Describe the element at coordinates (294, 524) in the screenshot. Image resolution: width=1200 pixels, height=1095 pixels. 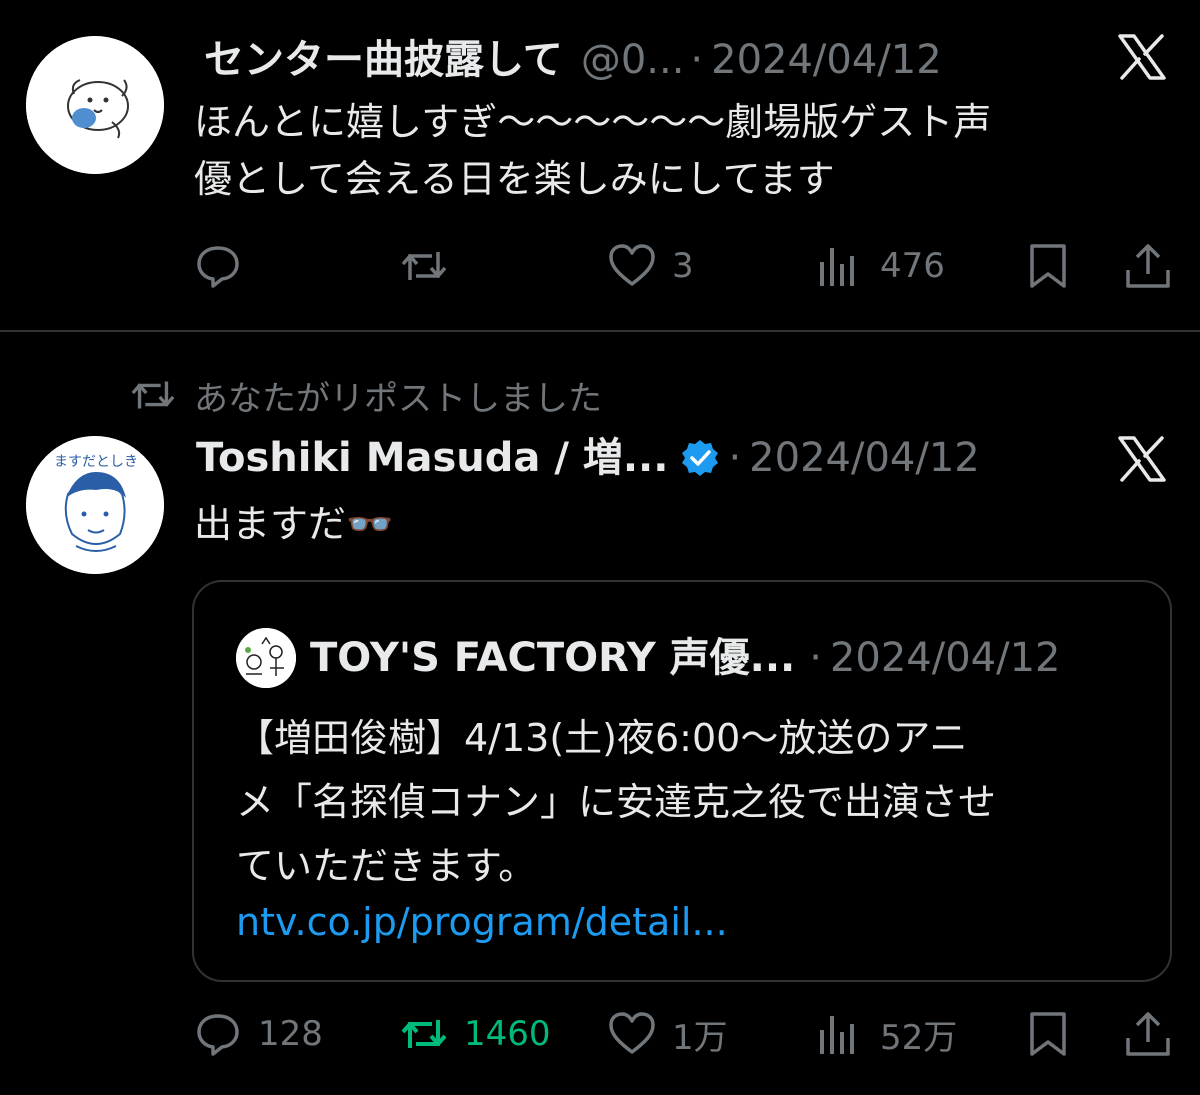
I see `tweet-text: 出ますだ👓` at that location.